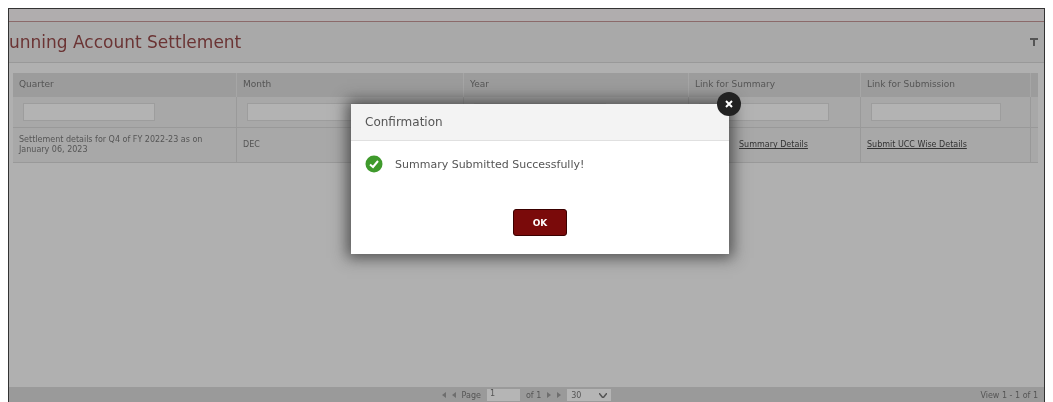  I want to click on rows-per-page-select: 30, so click(589, 395).